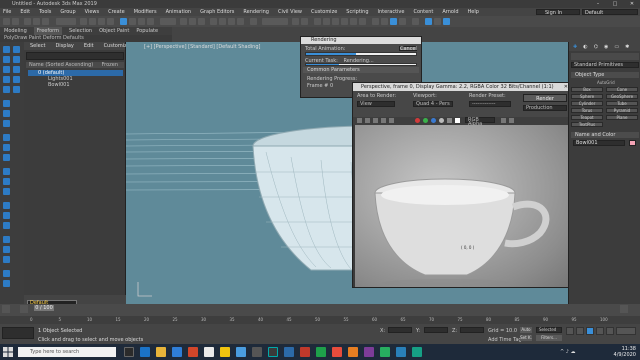 The width and height of the screenshot is (640, 360). Describe the element at coordinates (305, 352) in the screenshot. I see `powerpoint-icon` at that location.